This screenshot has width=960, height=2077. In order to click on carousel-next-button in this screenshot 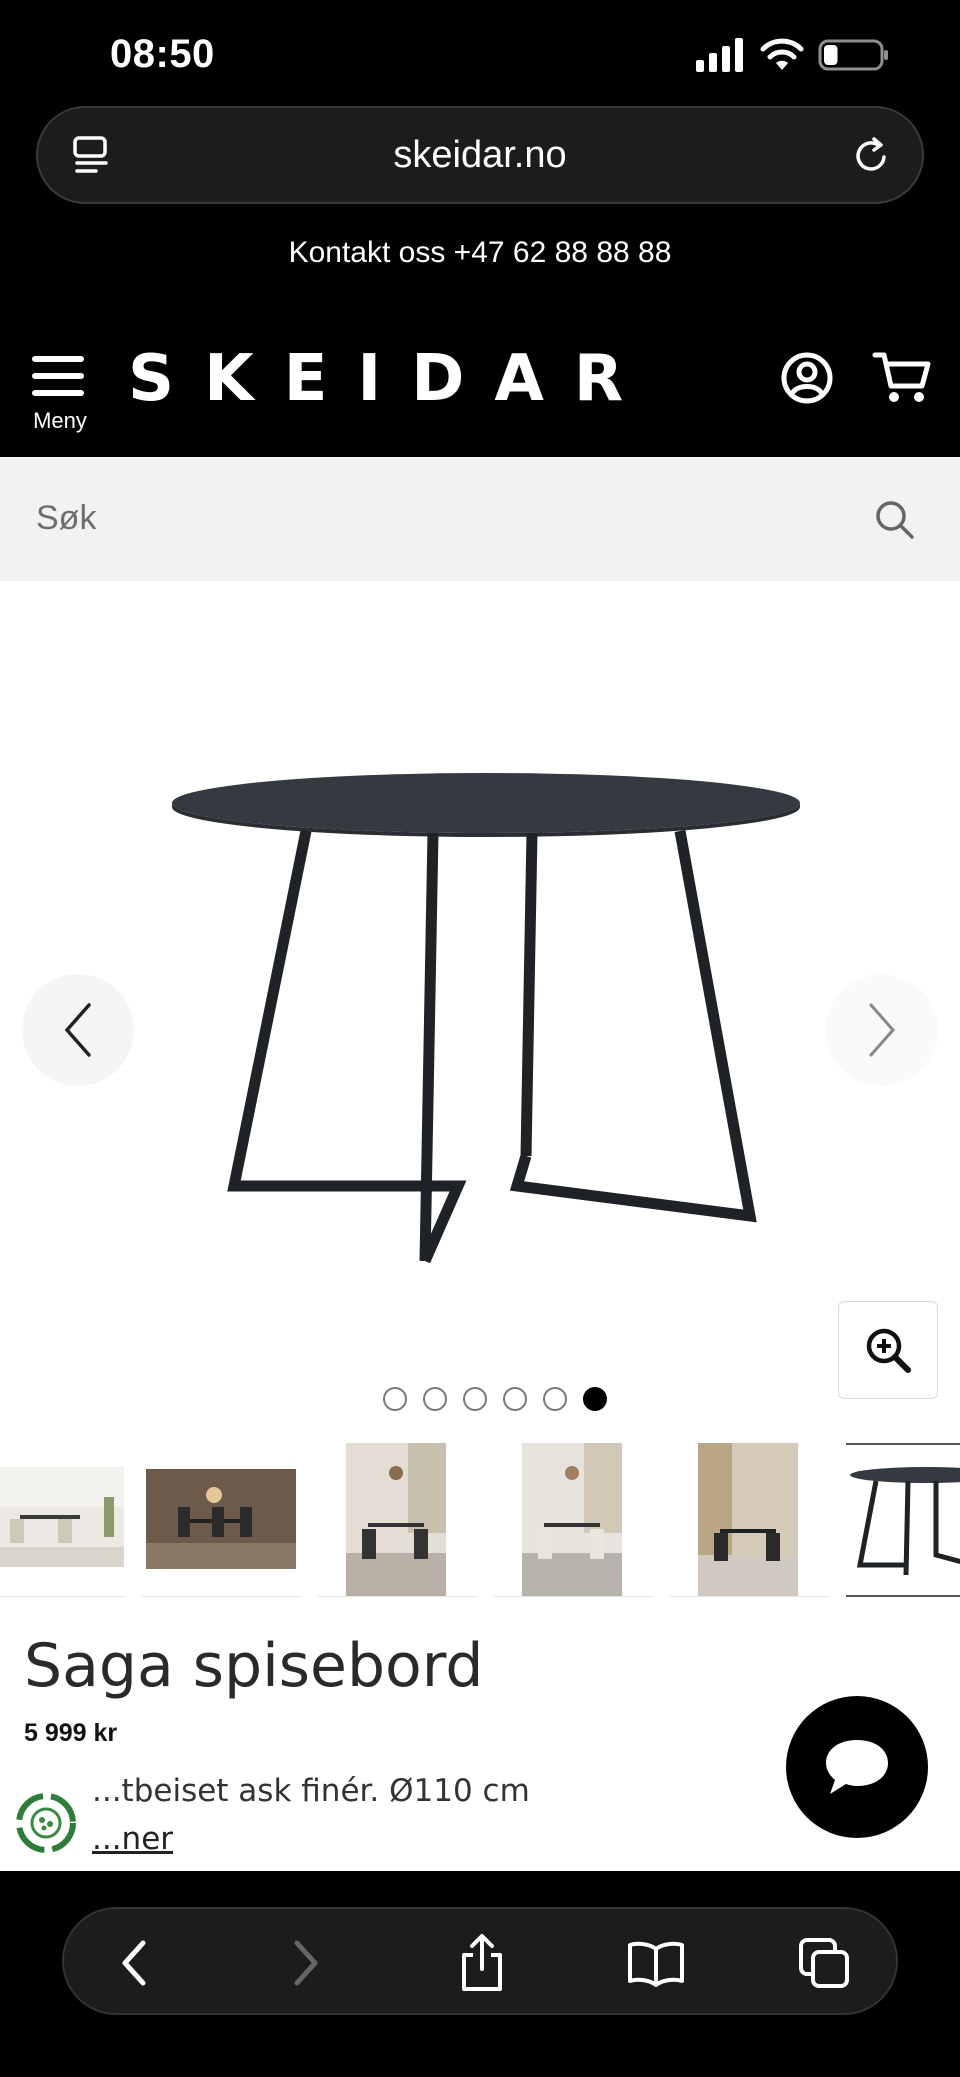, I will do `click(882, 1030)`.